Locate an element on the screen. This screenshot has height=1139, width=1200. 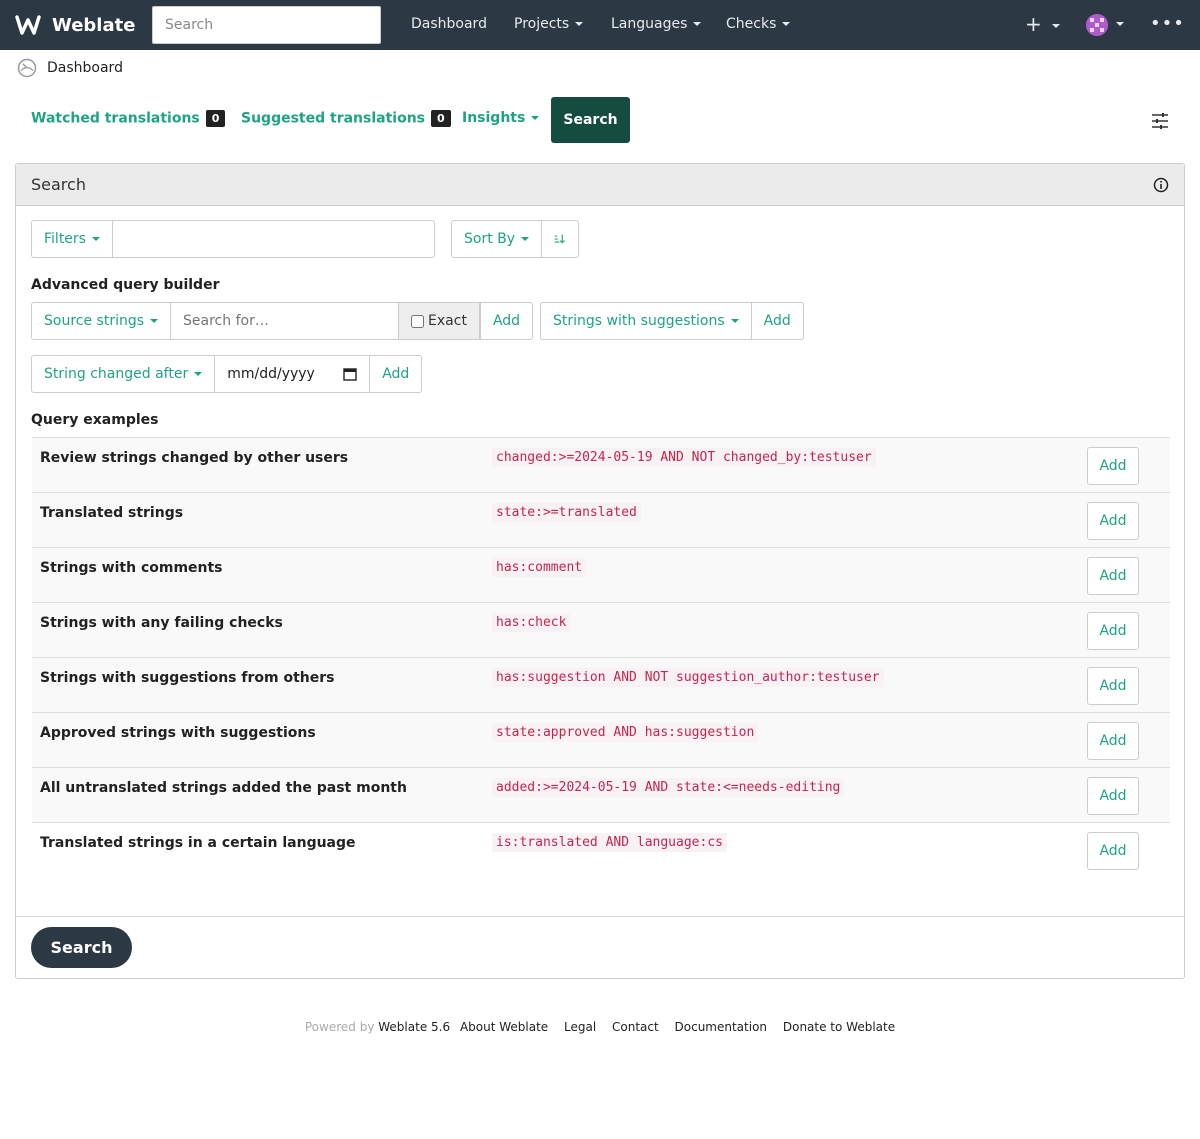
example-label: Strings with suggestions from others is located at coordinates (187, 678).